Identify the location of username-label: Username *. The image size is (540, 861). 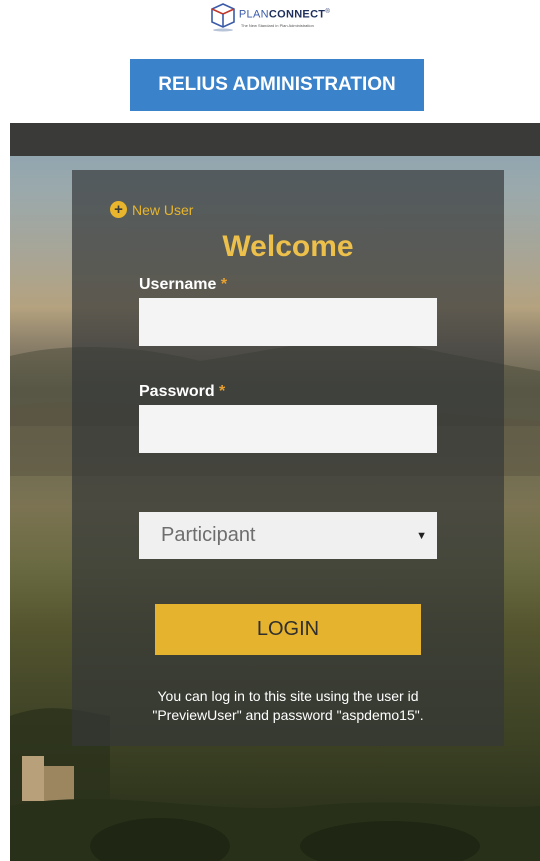
(183, 285).